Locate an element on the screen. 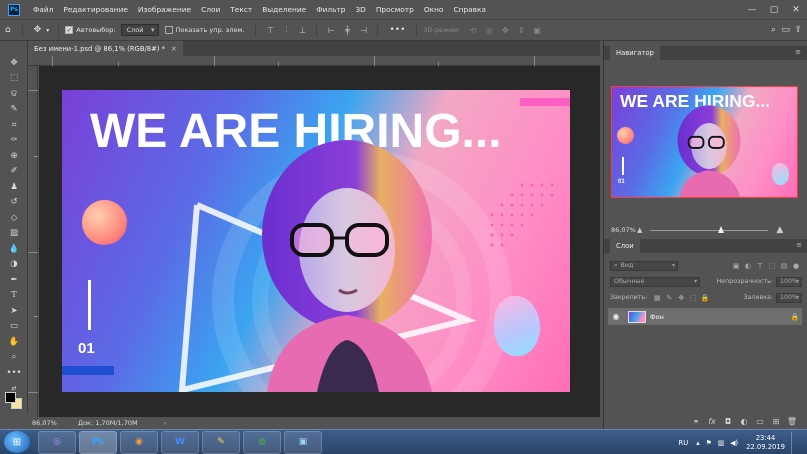 This screenshot has width=807, height=454. navigator-zoom-value: 86,07% is located at coordinates (624, 230).